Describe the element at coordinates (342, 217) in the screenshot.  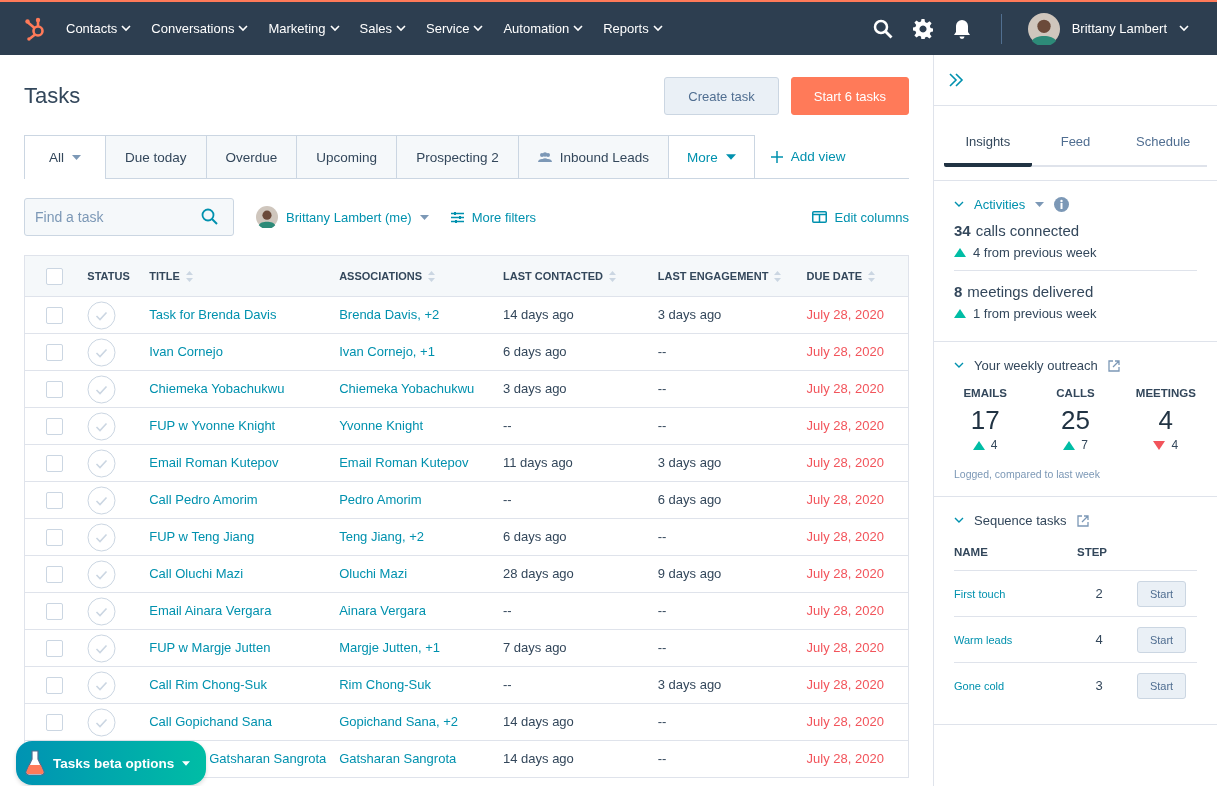
I see `owner-filter: Brittany Lambert (me)` at that location.